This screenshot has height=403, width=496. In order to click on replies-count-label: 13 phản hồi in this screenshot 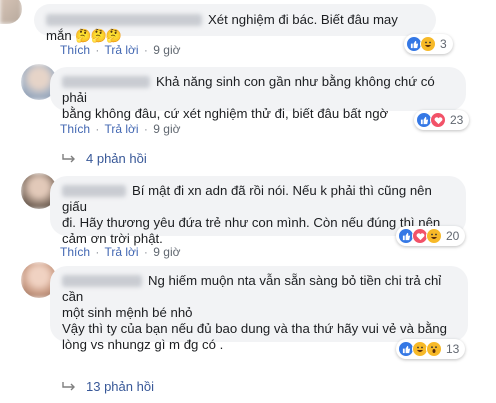, I will do `click(120, 386)`.